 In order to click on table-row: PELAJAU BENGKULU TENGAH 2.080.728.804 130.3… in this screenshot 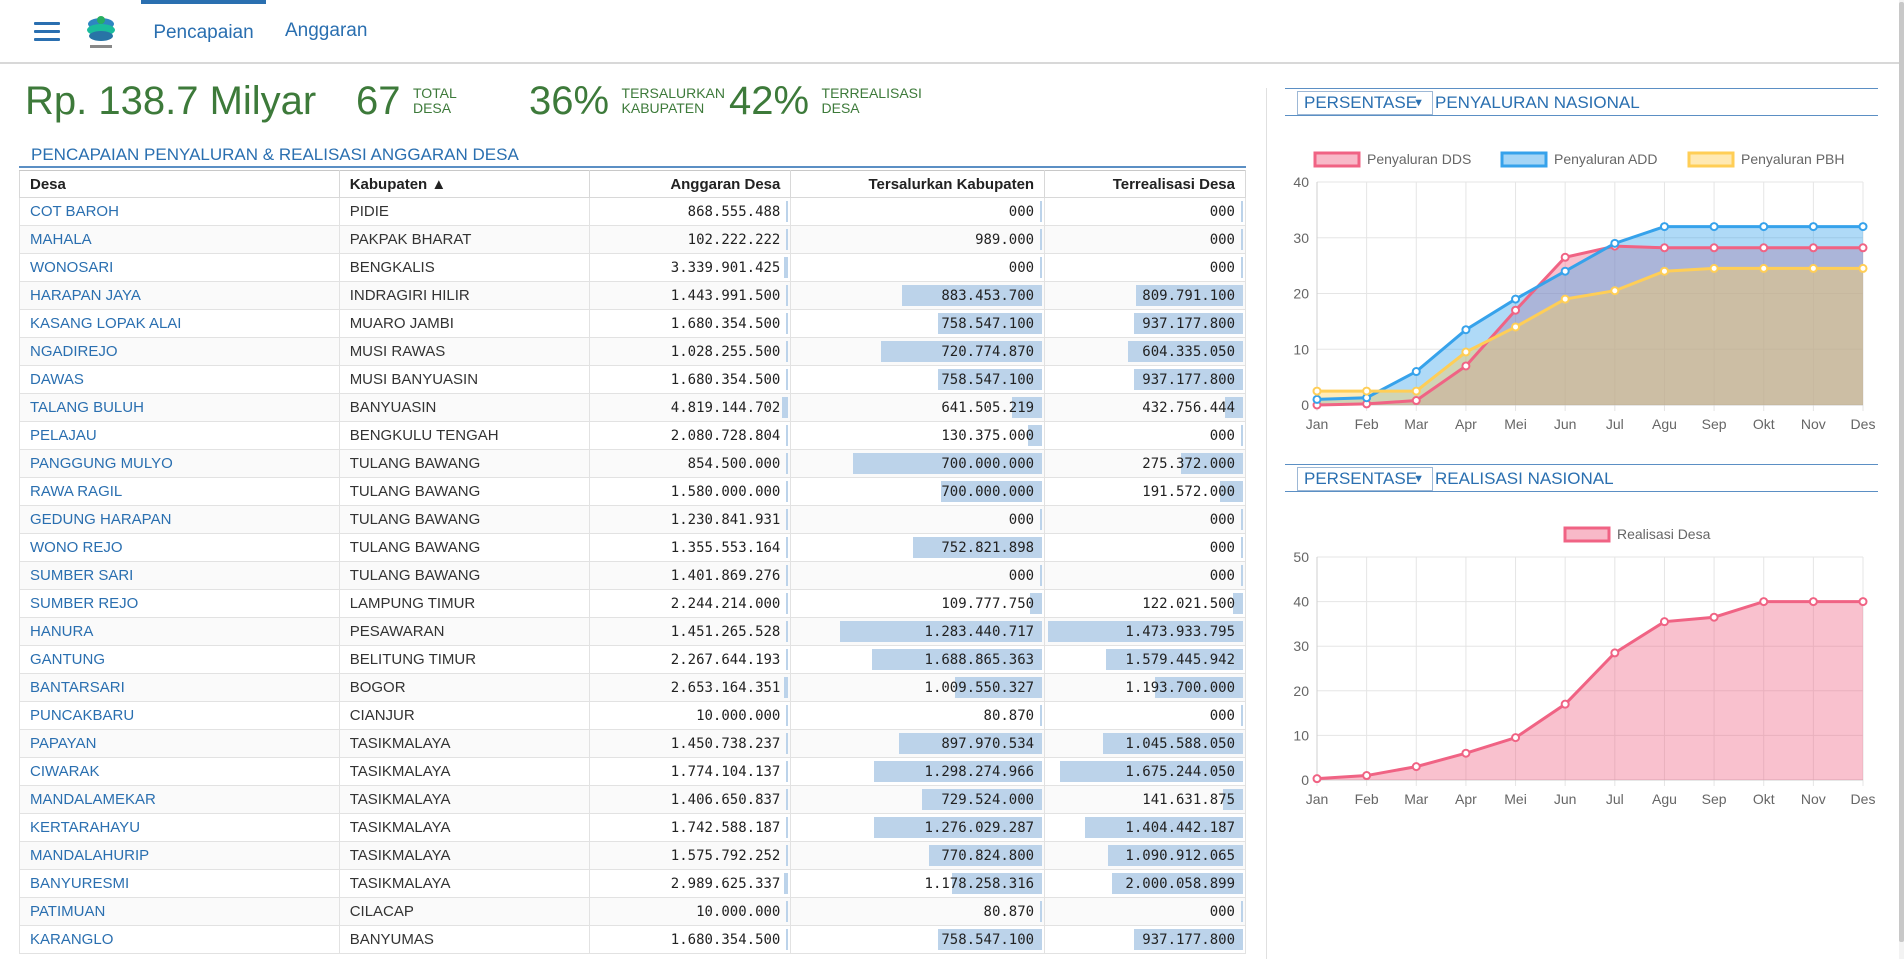, I will do `click(632, 435)`.